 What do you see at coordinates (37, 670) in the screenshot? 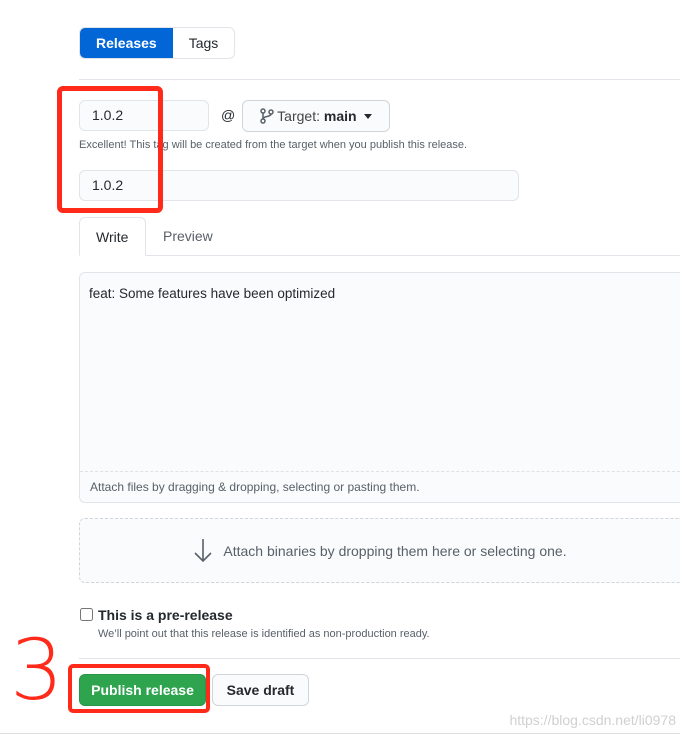
I see `annotation-step-number: 3` at bounding box center [37, 670].